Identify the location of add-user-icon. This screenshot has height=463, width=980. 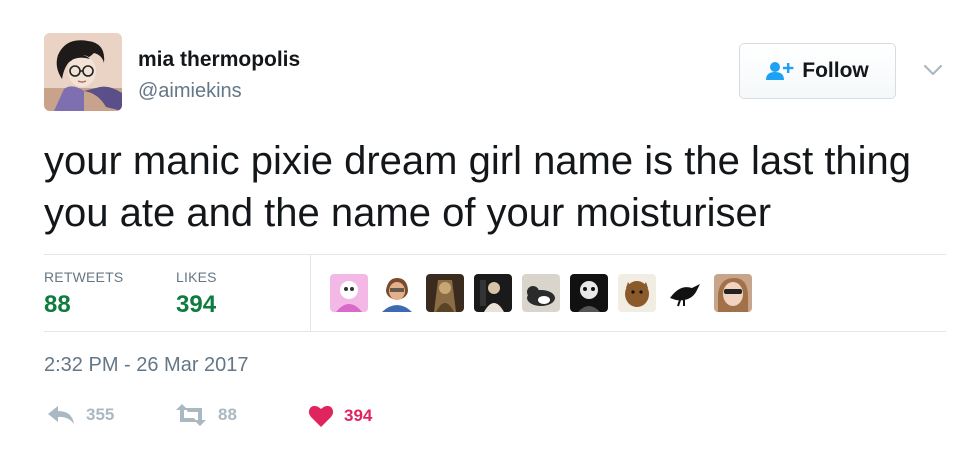
(780, 71).